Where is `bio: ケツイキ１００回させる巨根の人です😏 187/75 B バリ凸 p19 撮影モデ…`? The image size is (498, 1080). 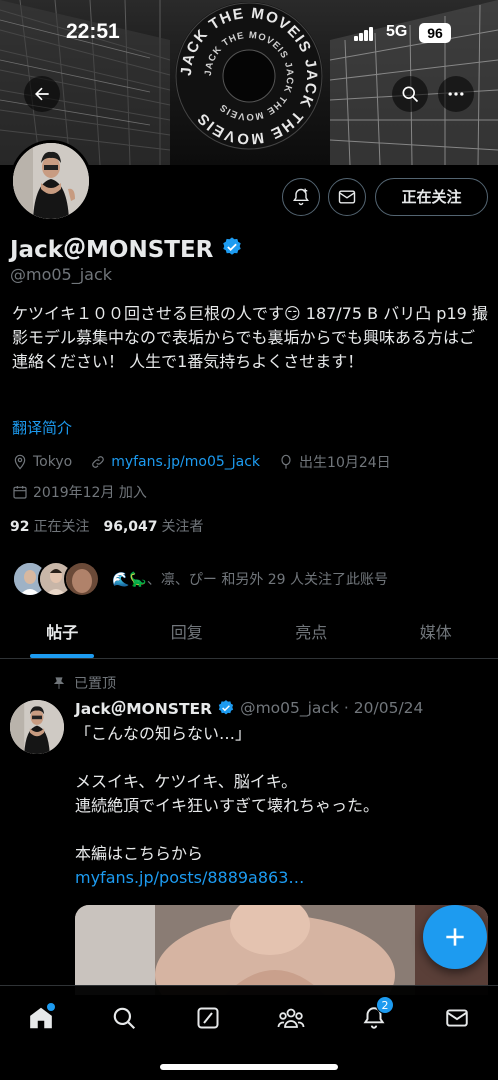
bio: ケツイキ１００回させる巨根の人です😏 187/75 B バリ凸 p19 撮影モデ… is located at coordinates (250, 337).